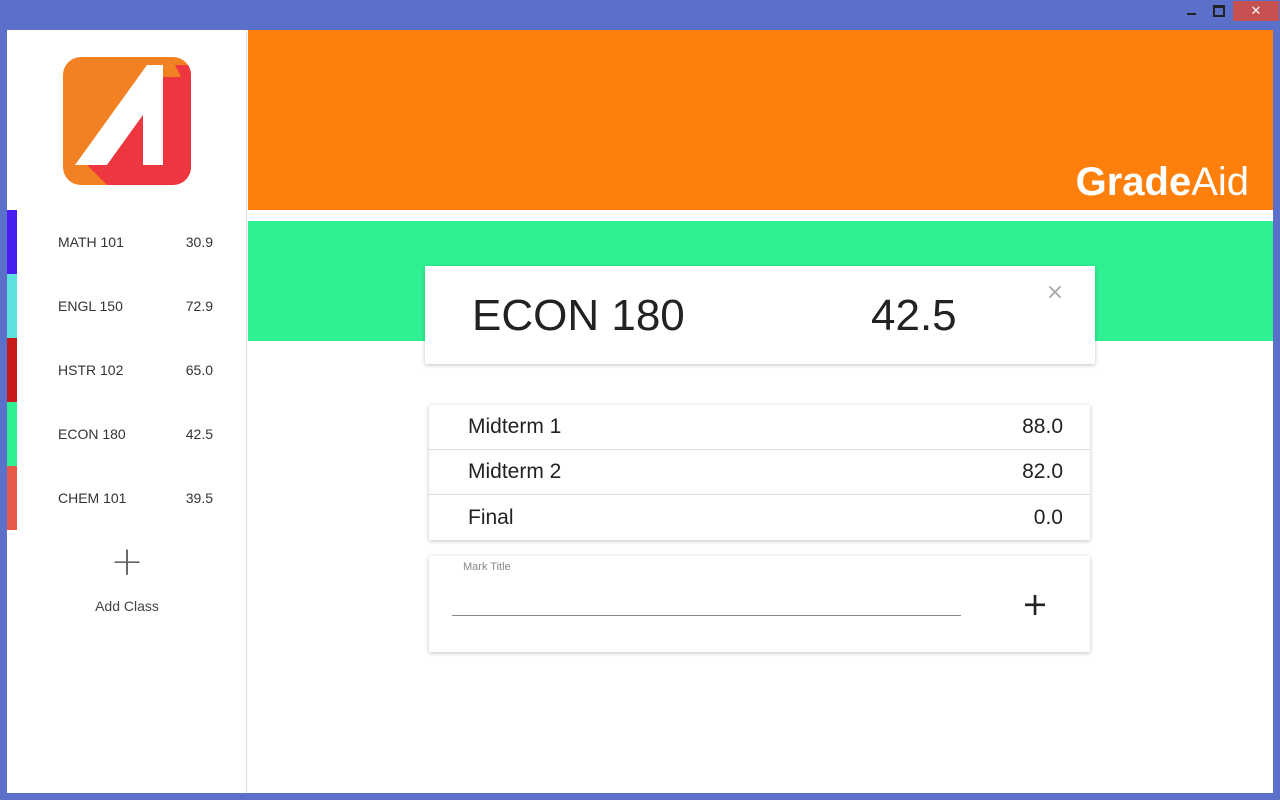 The height and width of the screenshot is (800, 1280). Describe the element at coordinates (90, 306) in the screenshot. I see `class-name: ENGL 150` at that location.